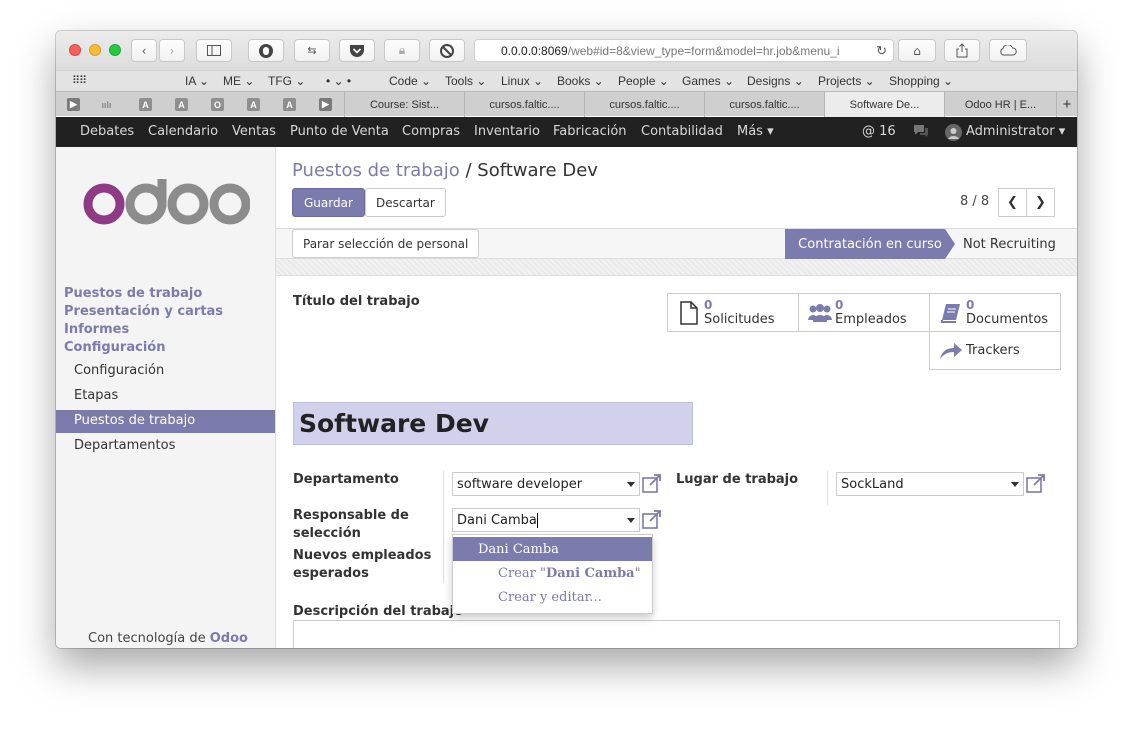 The height and width of the screenshot is (729, 1133). What do you see at coordinates (165, 396) in the screenshot?
I see `sidebar-item-etapas: Etapas` at bounding box center [165, 396].